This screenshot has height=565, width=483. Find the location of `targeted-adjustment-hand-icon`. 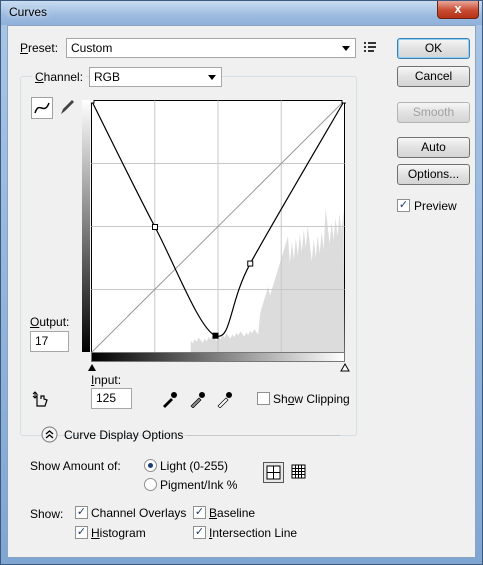

targeted-adjustment-hand-icon is located at coordinates (42, 400).